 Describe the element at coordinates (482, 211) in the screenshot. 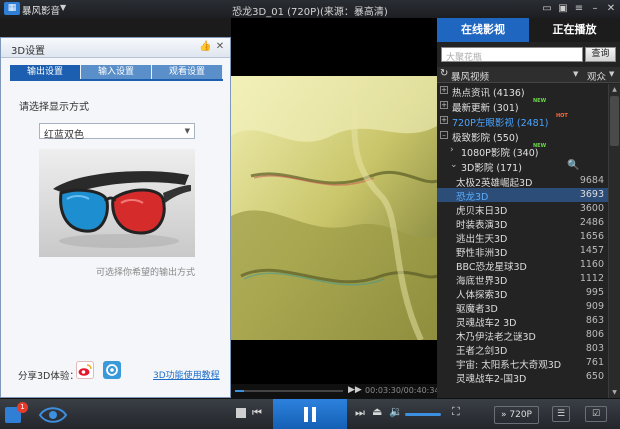

I see `video-title: 虎贝末日3D` at that location.